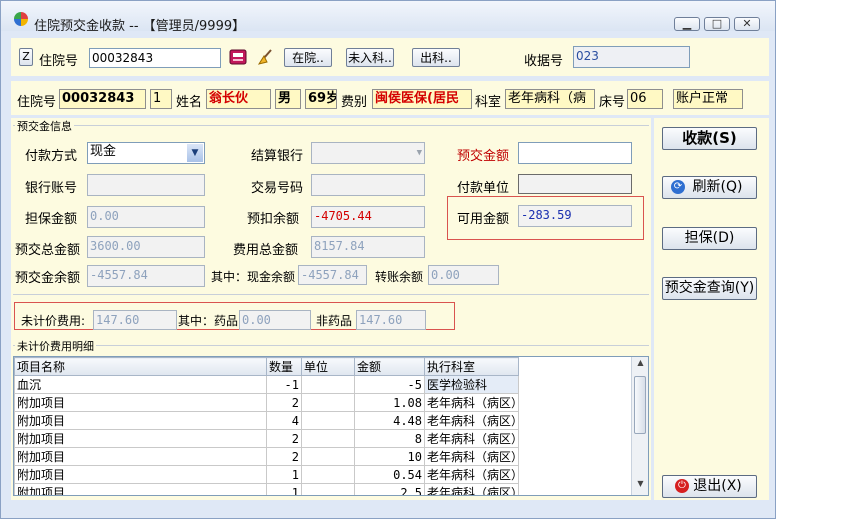 This screenshot has width=848, height=519. Describe the element at coordinates (747, 24) in the screenshot. I see `close-button: ✕` at that location.